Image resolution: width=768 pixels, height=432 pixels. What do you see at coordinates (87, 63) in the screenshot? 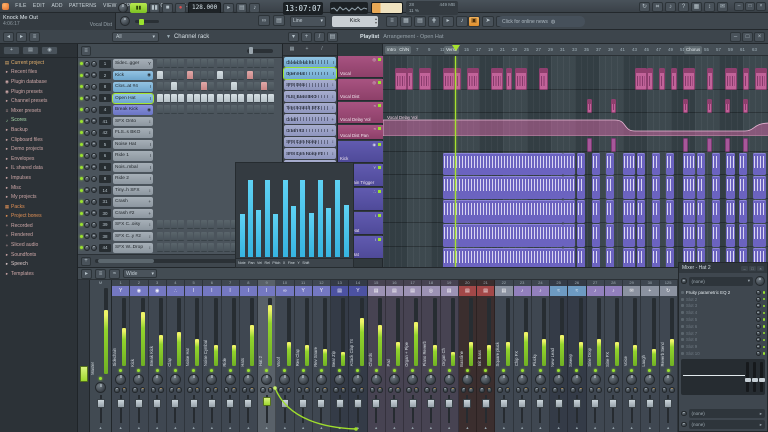
I see `channel-pan-knob` at bounding box center [87, 63].